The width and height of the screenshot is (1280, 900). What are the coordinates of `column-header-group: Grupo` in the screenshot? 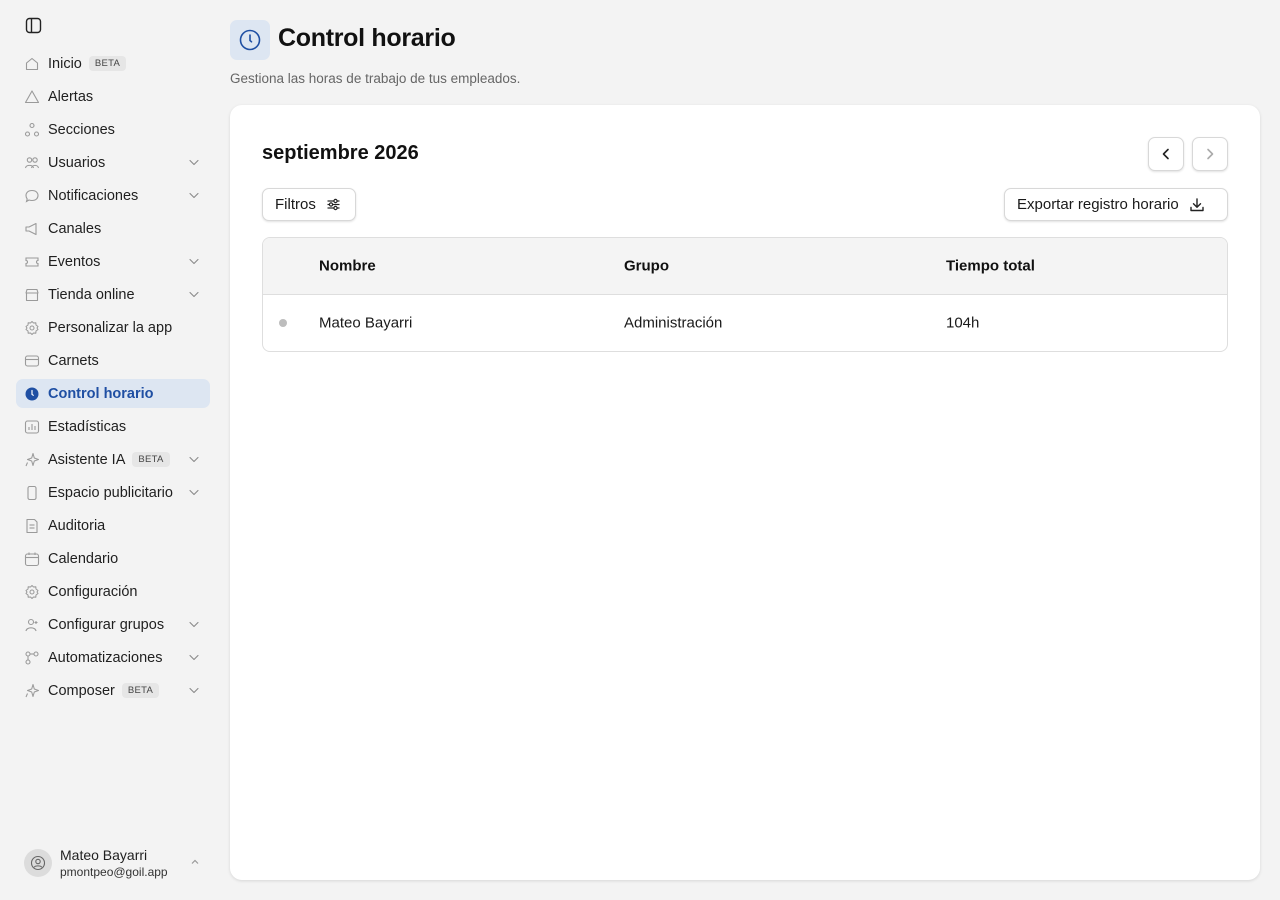 It's located at (646, 266).